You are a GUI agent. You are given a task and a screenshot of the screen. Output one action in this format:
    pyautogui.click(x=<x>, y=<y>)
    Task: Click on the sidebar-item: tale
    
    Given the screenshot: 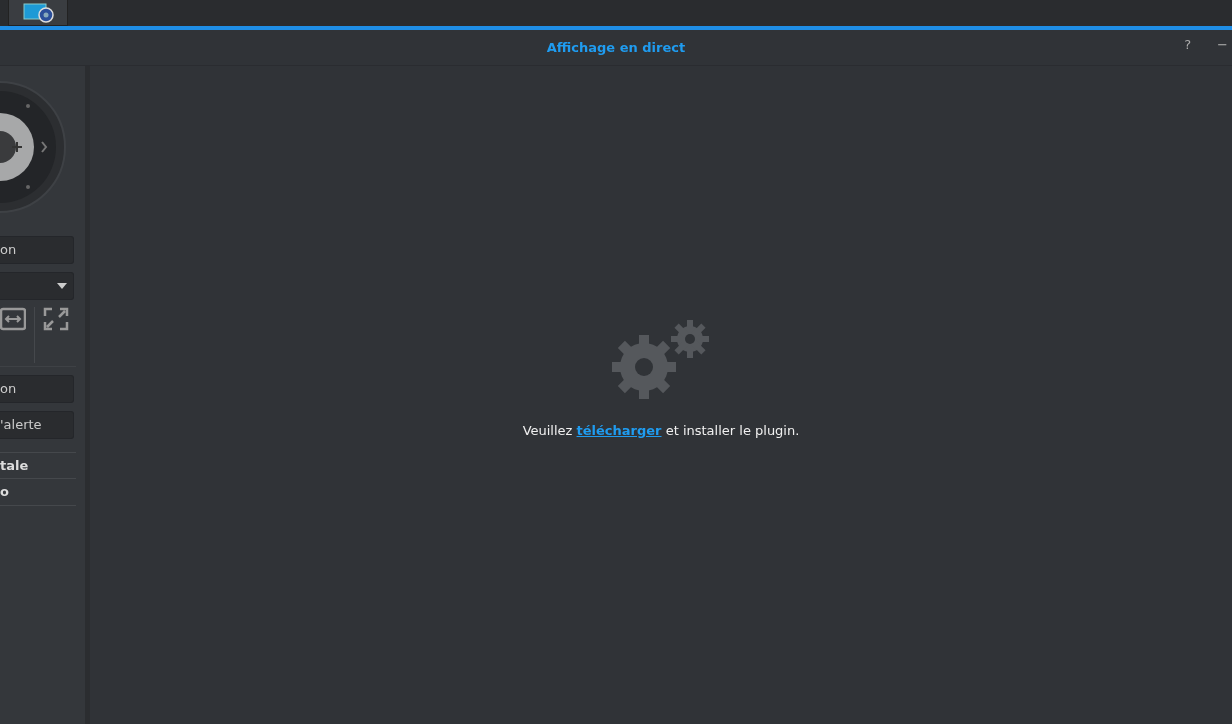 What is the action you would take?
    pyautogui.click(x=38, y=464)
    